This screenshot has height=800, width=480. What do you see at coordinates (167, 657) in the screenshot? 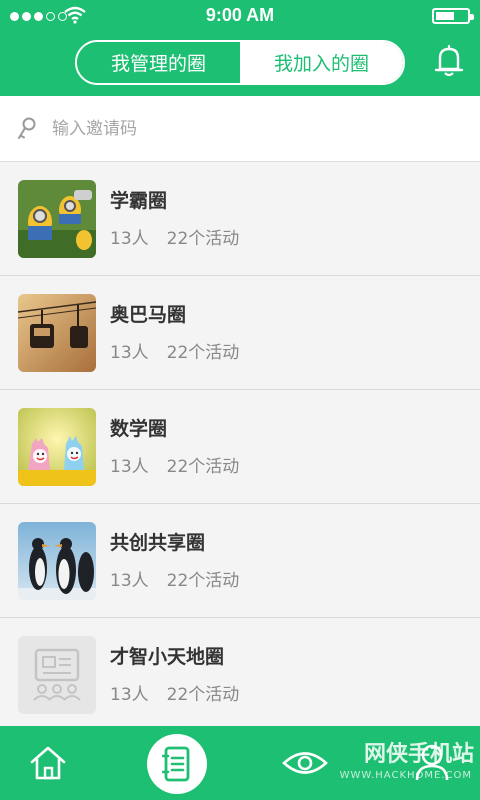
I see `circle-name: 才智小天地圈` at bounding box center [167, 657].